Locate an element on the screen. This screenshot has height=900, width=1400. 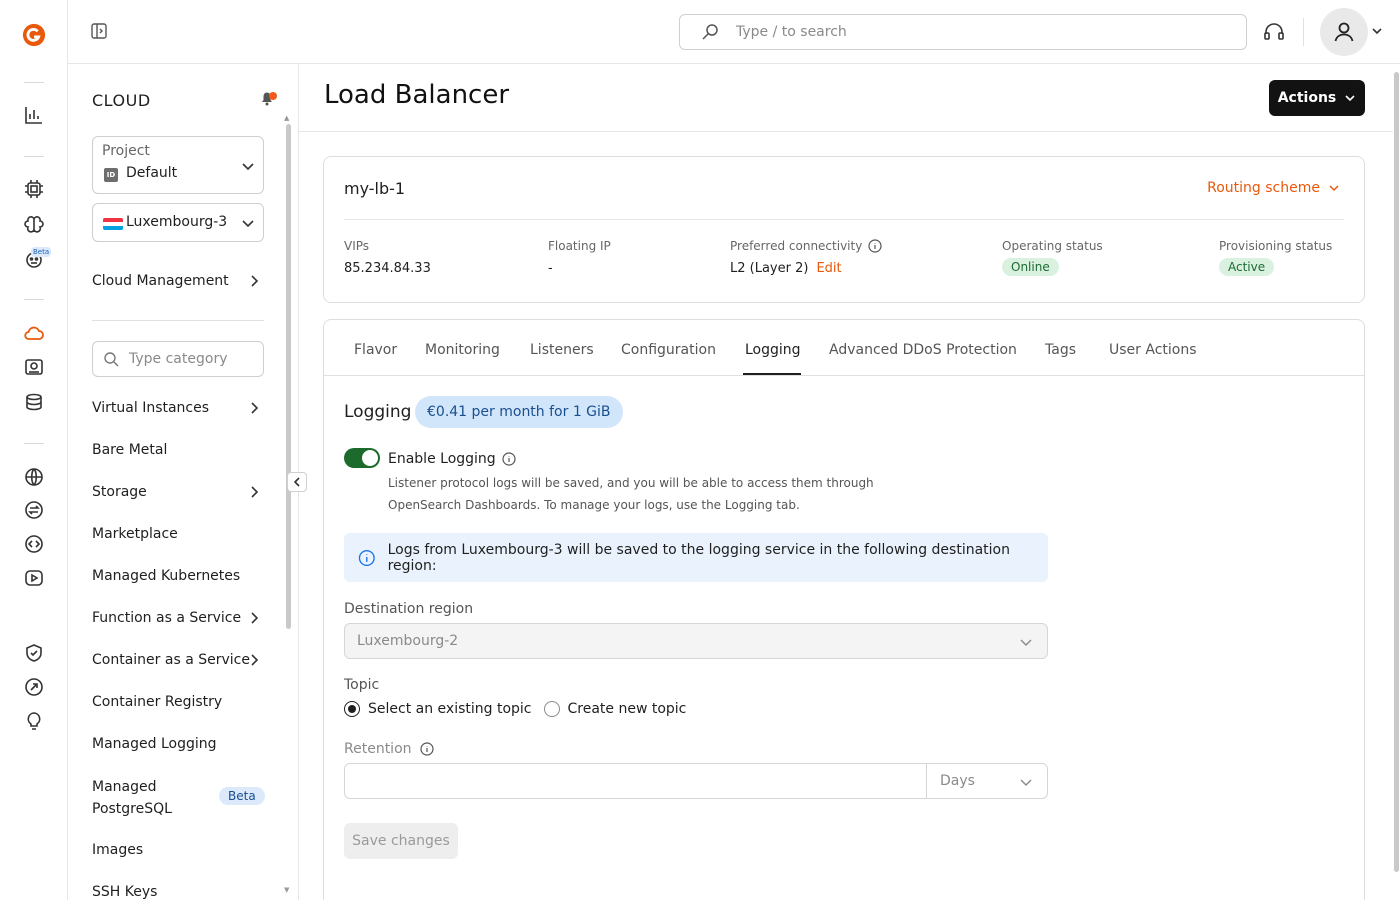
preferred-connectivity-field: Preferred connectivity L2 (Layer 2) Edit is located at coordinates (806, 257).